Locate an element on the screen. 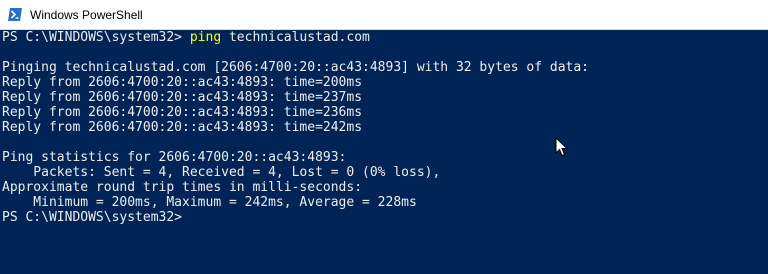  title-bar: Windows PowerShell is located at coordinates (384, 15).